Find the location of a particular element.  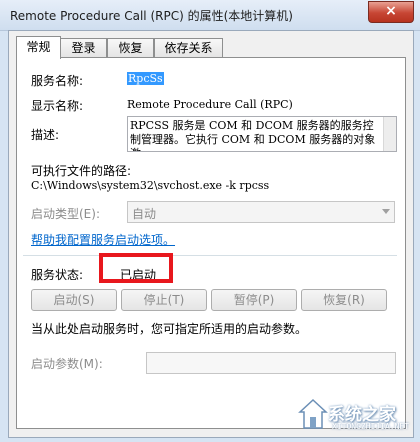

pause-button: 暂停(P) is located at coordinates (254, 300).